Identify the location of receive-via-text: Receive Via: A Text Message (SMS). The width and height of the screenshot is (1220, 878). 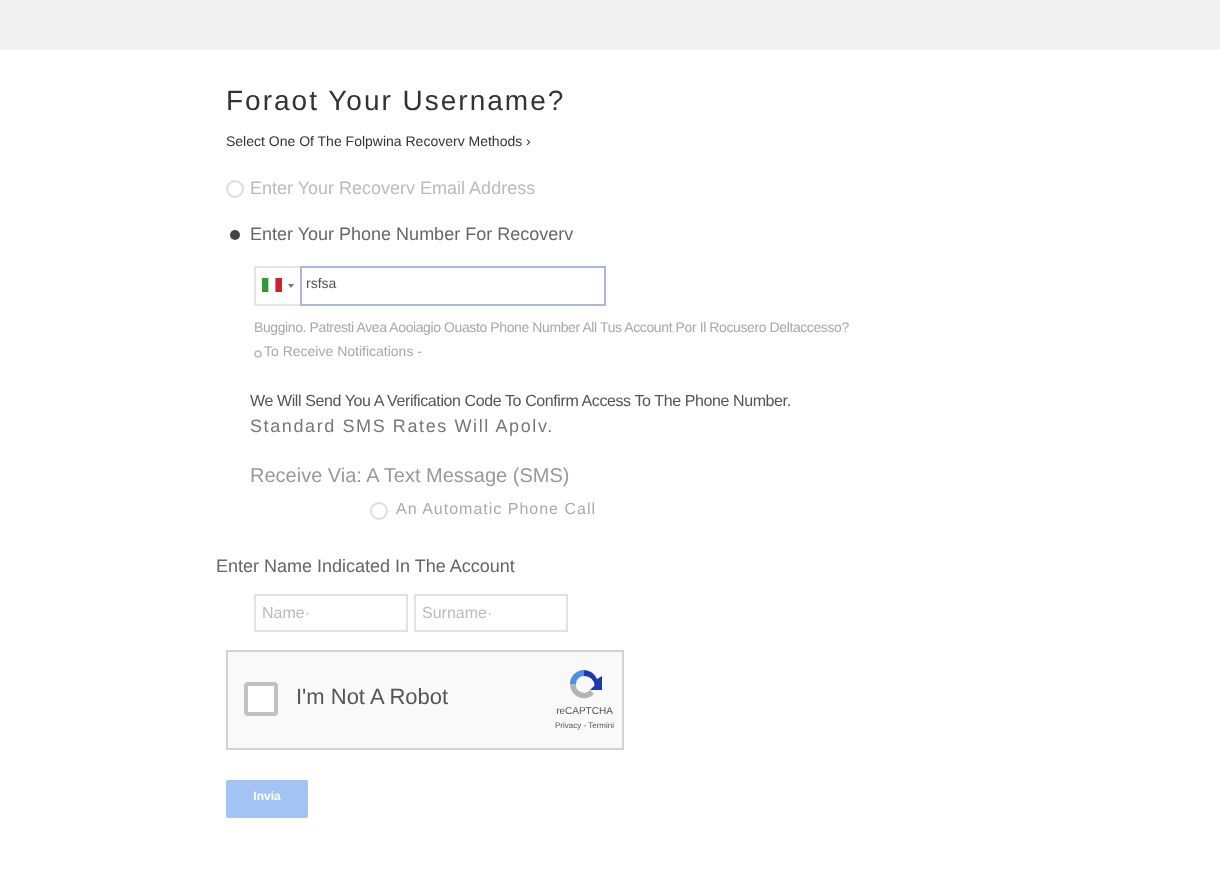
(410, 478).